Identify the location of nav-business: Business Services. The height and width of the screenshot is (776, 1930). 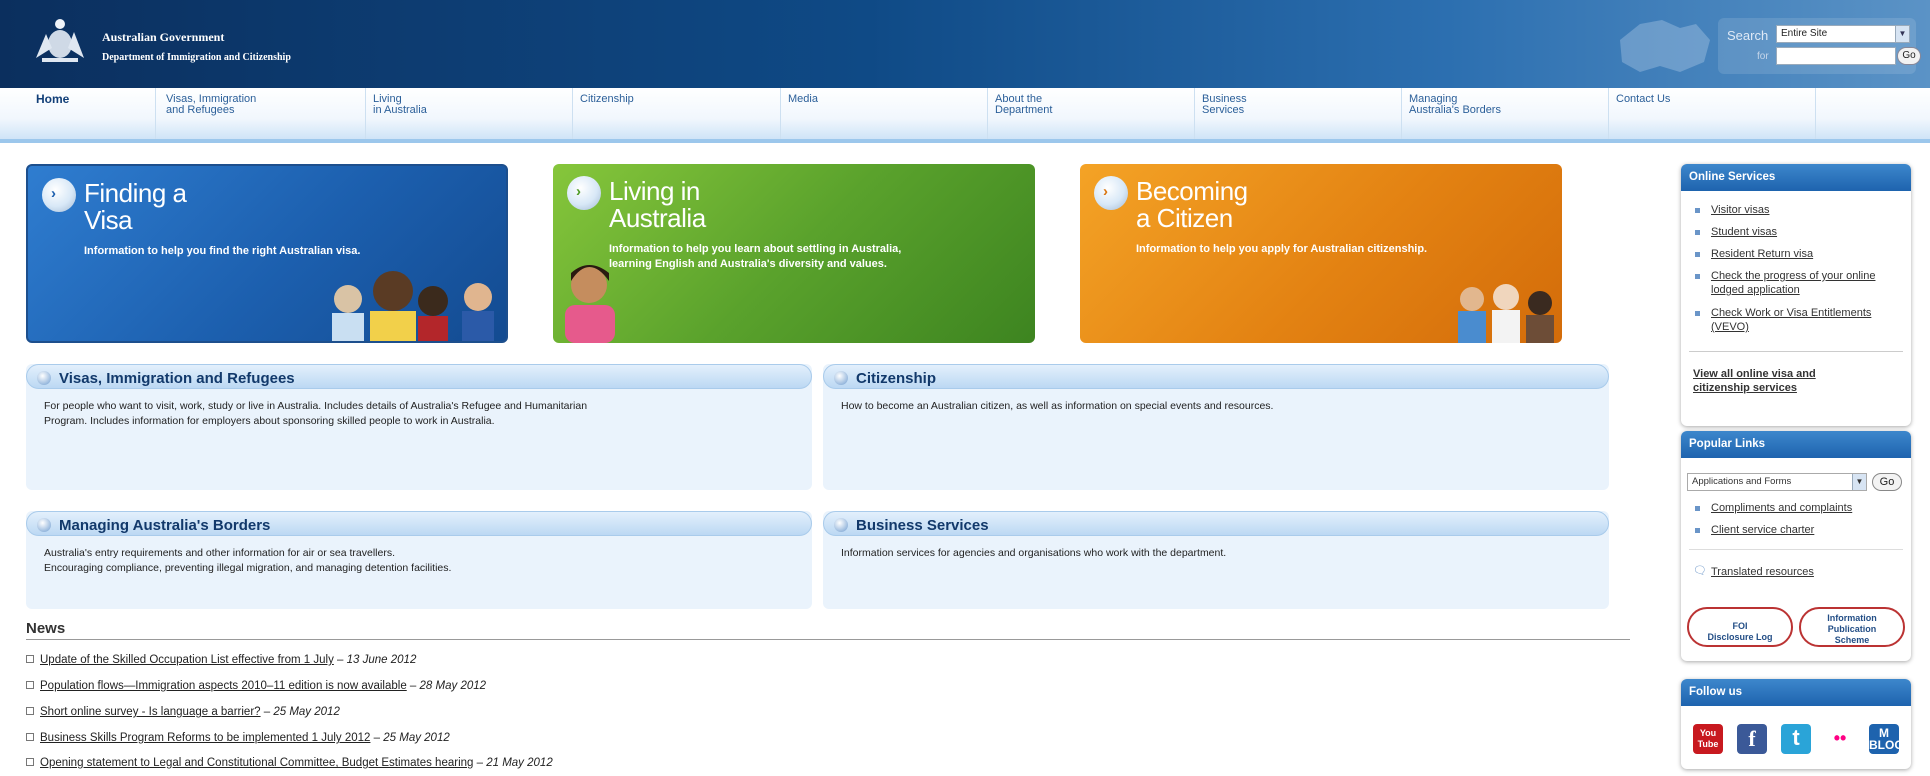
(1224, 105).